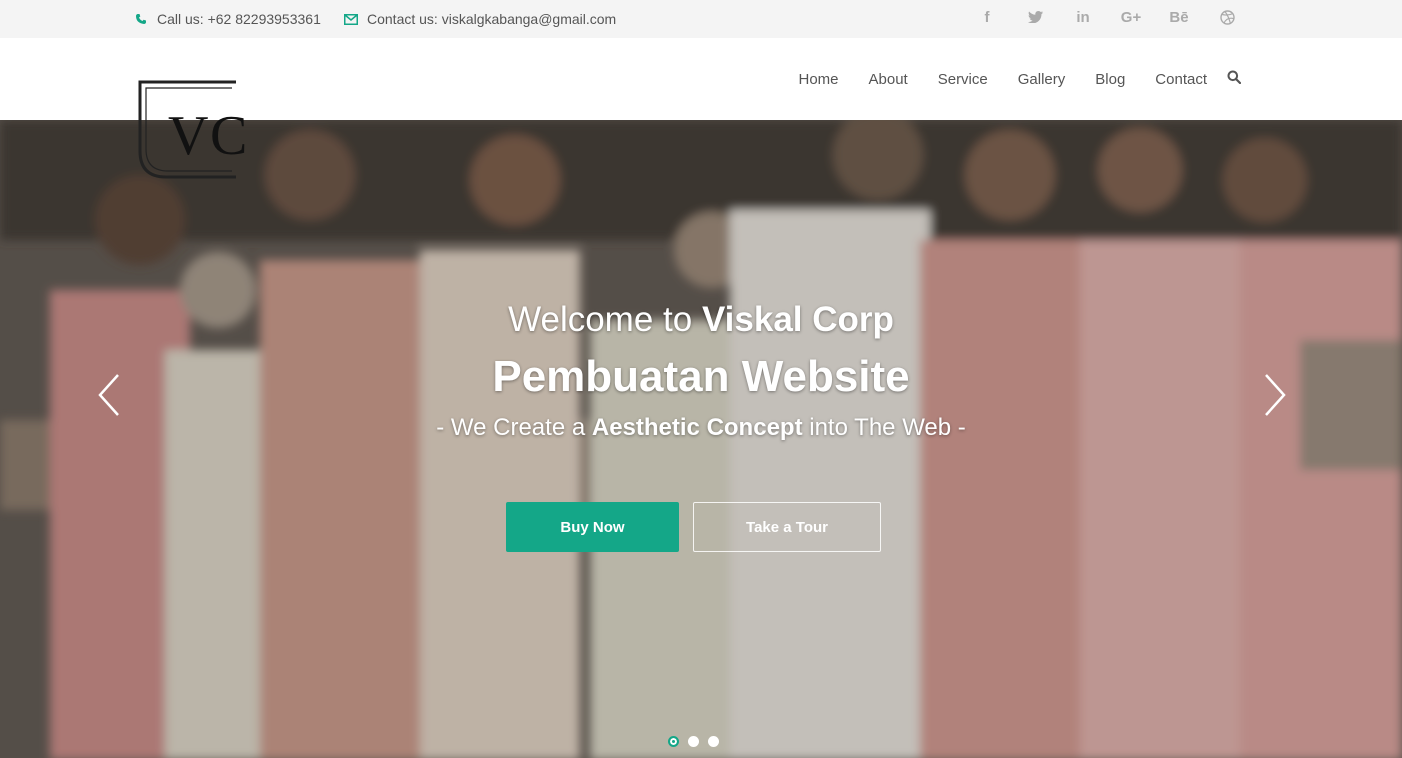 The height and width of the screenshot is (758, 1402). Describe the element at coordinates (600, 319) in the screenshot. I see `hero-welcome-prefix: Welcome to` at that location.